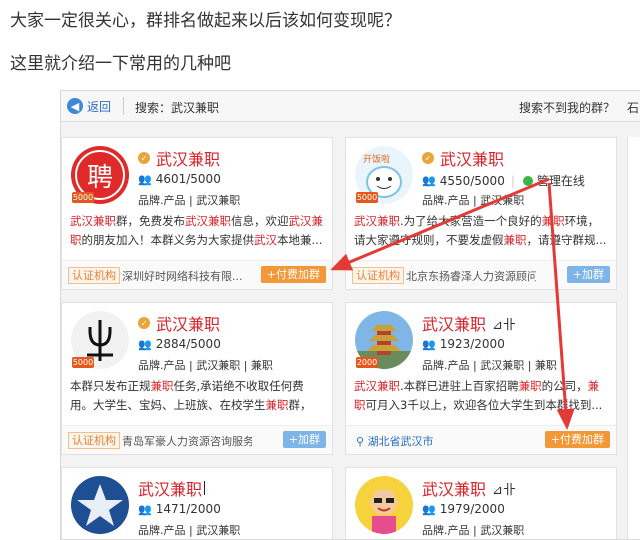 The width and height of the screenshot is (640, 540). I want to click on arrow-to-card1-join, so click(440, 224).